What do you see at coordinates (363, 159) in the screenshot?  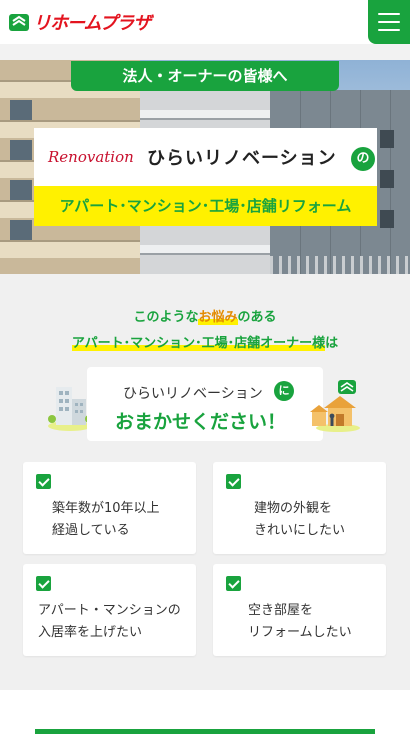 I see `particle-badge: の` at bounding box center [363, 159].